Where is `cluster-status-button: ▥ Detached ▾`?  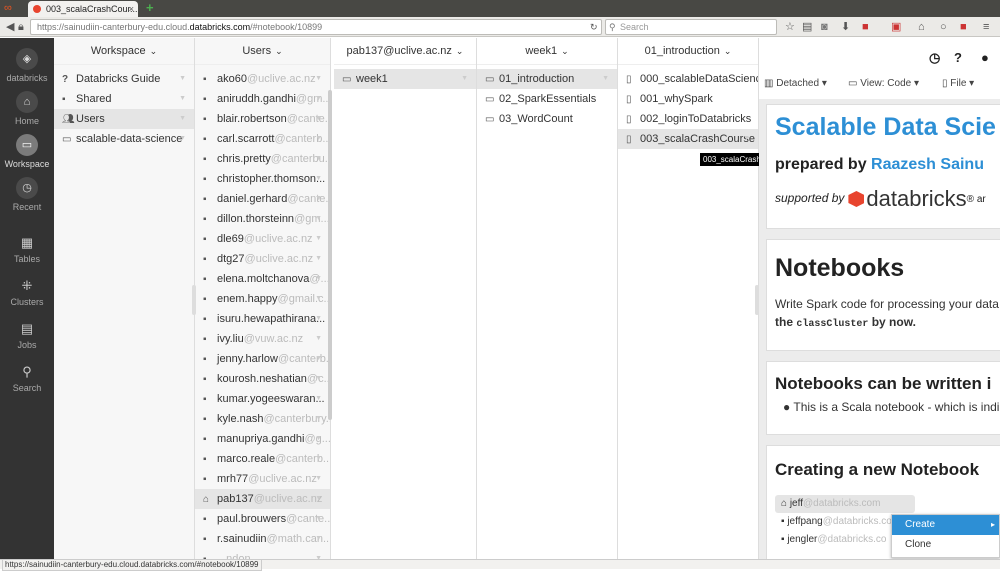 cluster-status-button: ▥ Detached ▾ is located at coordinates (795, 83).